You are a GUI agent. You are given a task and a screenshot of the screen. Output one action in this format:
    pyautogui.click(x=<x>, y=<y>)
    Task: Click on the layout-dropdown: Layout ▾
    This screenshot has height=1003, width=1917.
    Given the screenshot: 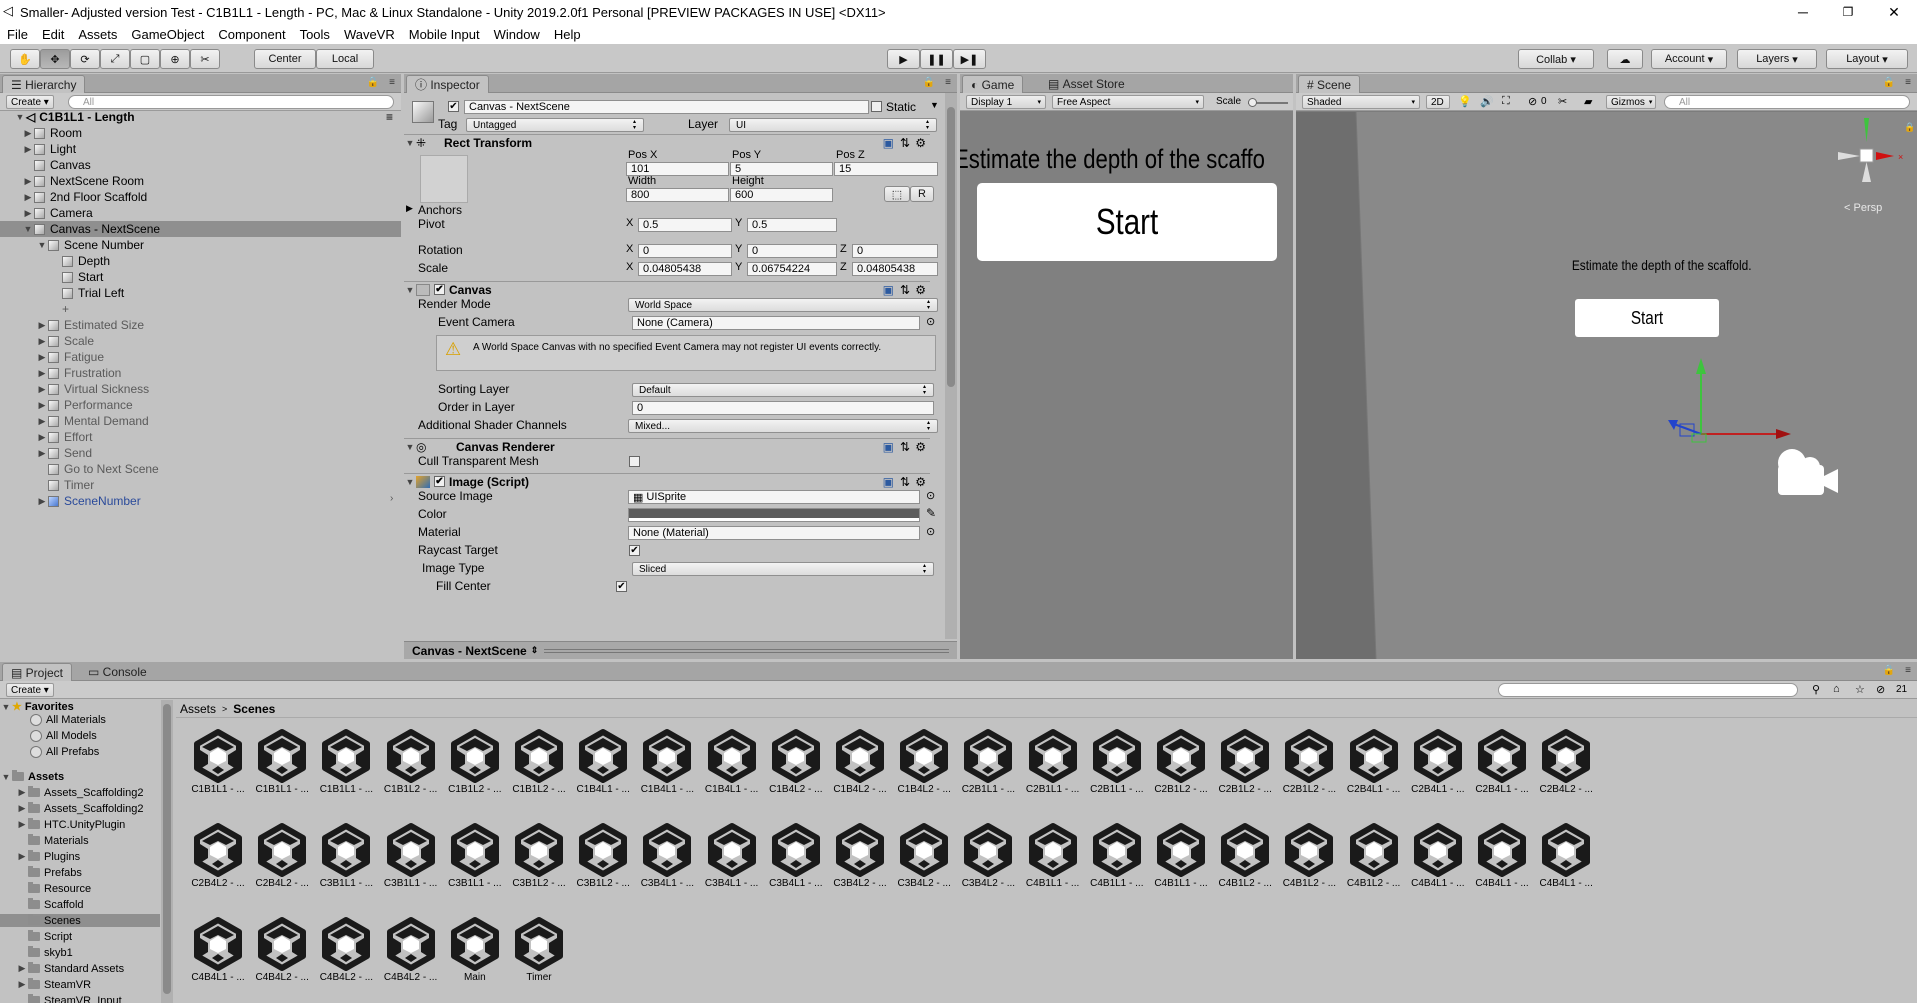 What is the action you would take?
    pyautogui.click(x=1867, y=59)
    